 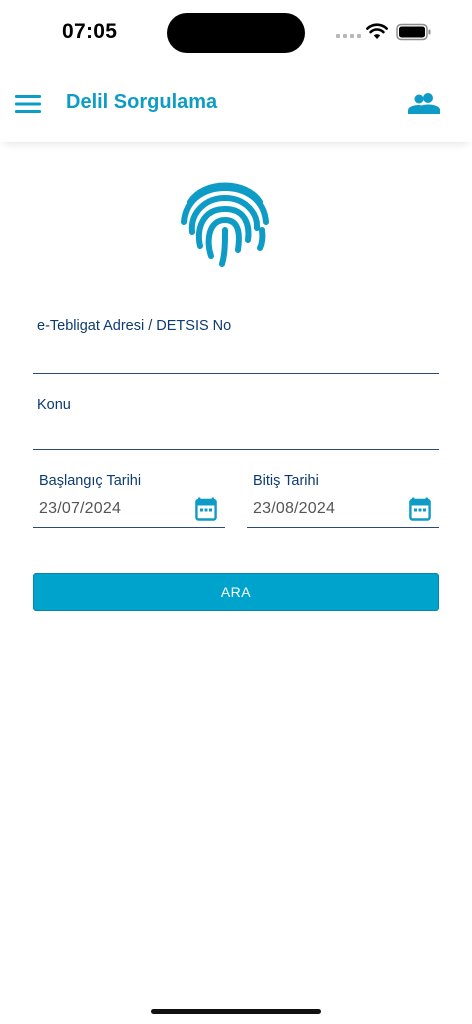 I want to click on start-date-label: Başlangıç Tarihi, so click(x=90, y=481).